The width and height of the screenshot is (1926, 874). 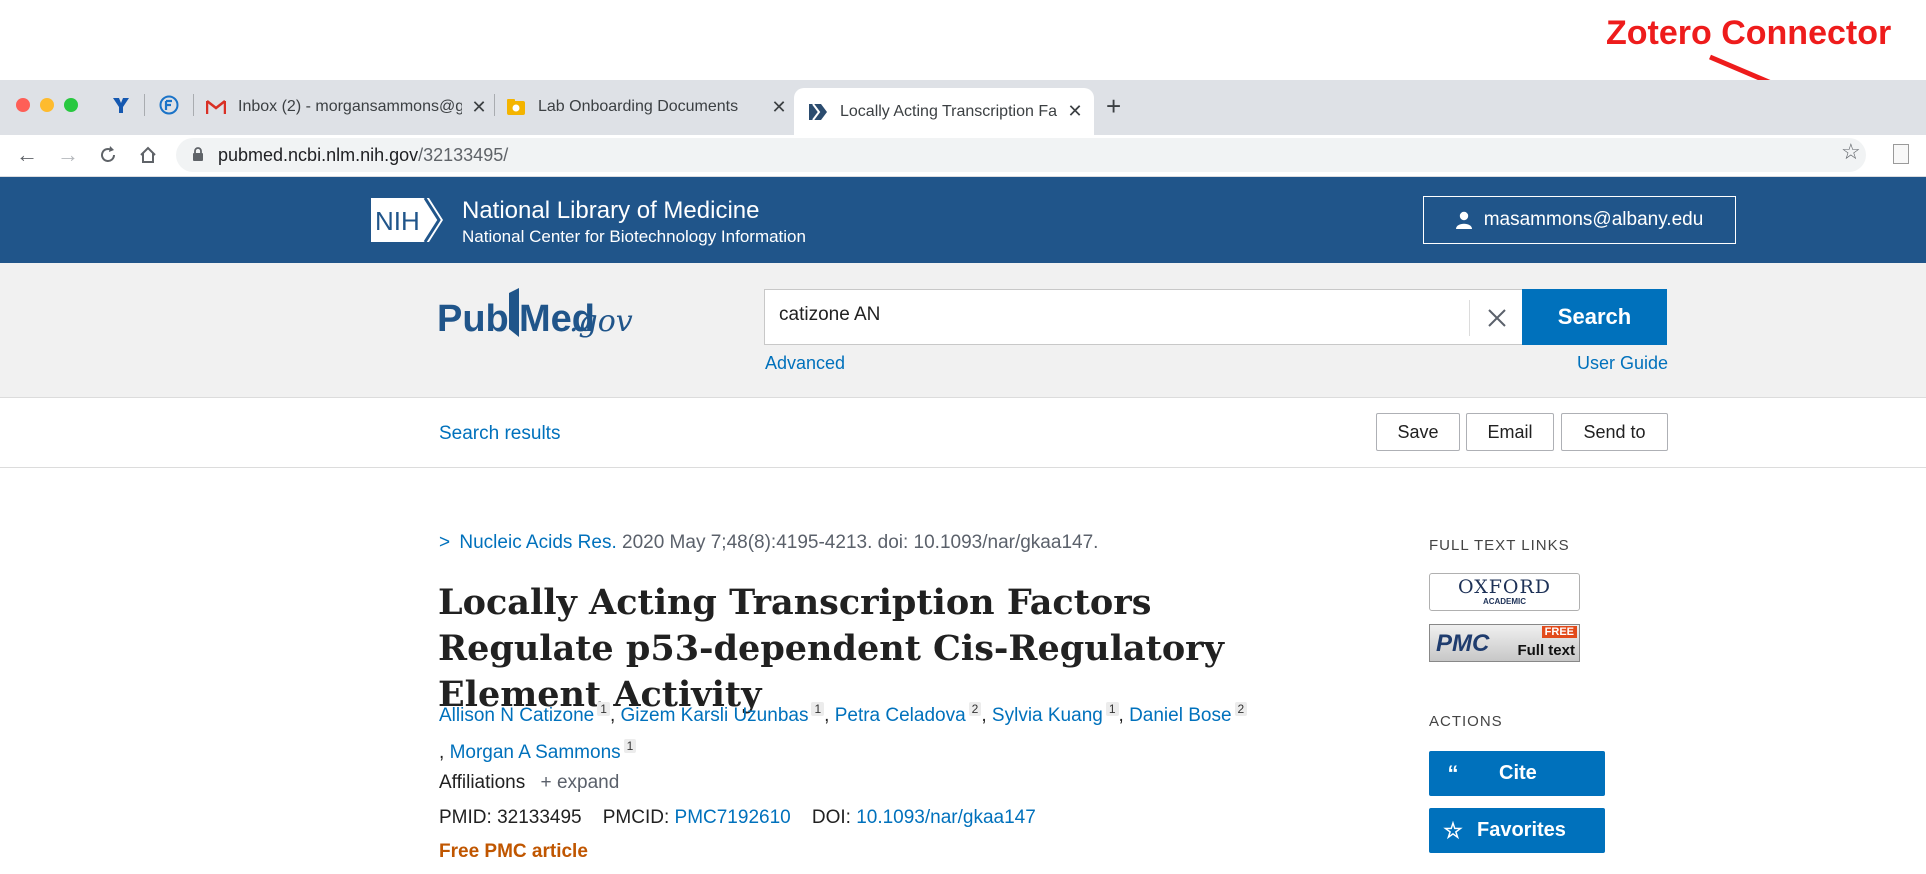 What do you see at coordinates (397, 221) in the screenshot?
I see `svg-text: NIH` at bounding box center [397, 221].